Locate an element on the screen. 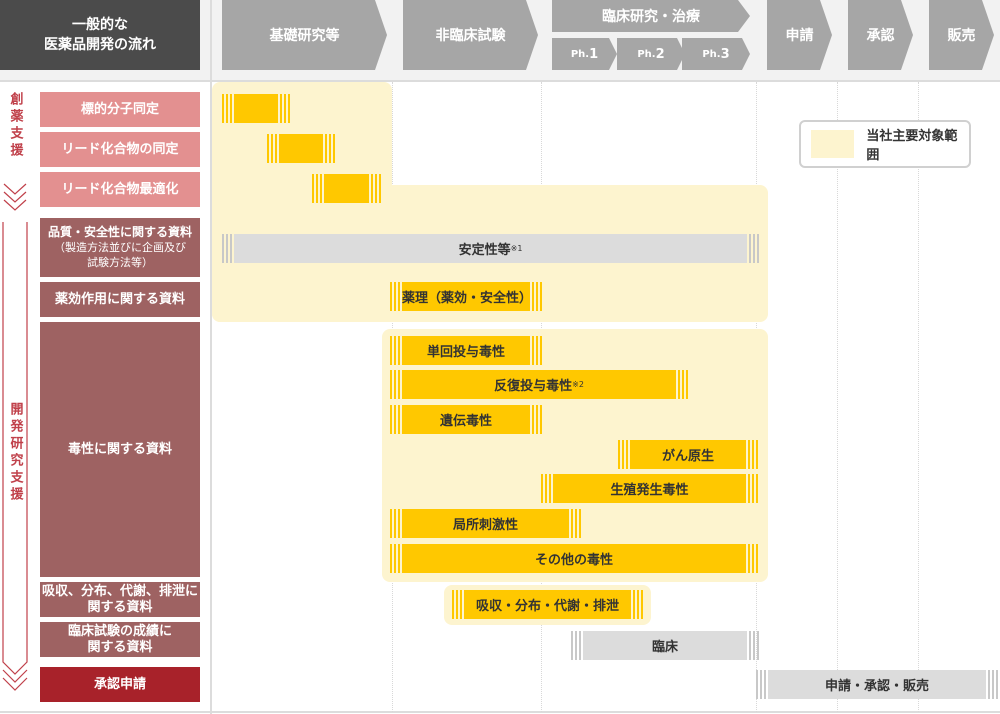 This screenshot has height=714, width=1000. row-quality-safety: 品質・安全性に関する資料 （製造方法並びに企画及び 試験方法等） is located at coordinates (120, 247).